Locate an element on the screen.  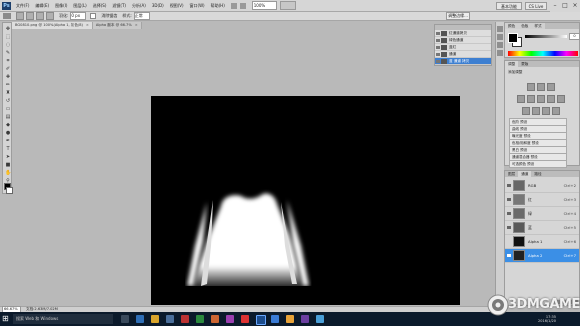
marquee-tool-icon: ⬚ is located at coordinates (8, 37).